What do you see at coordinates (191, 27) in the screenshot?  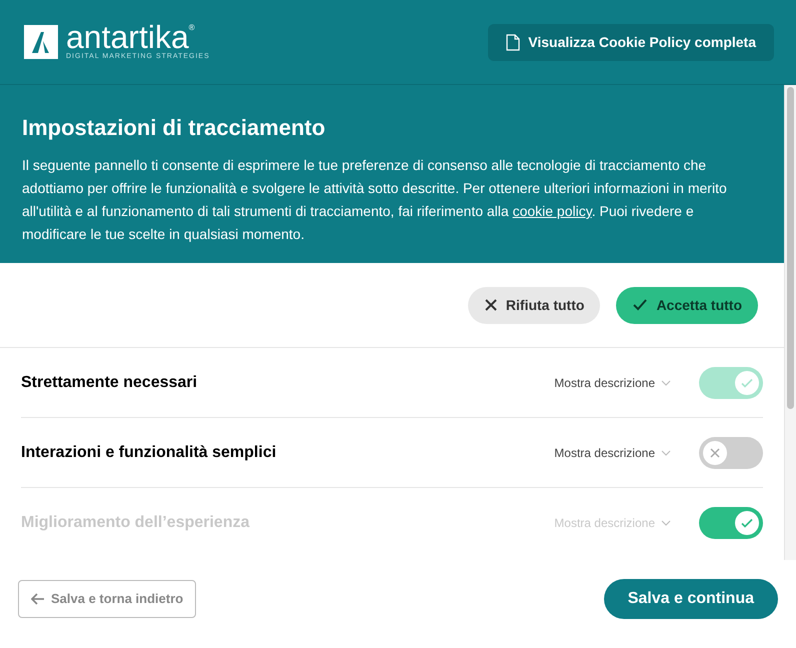 I see `registered-mark: ®` at bounding box center [191, 27].